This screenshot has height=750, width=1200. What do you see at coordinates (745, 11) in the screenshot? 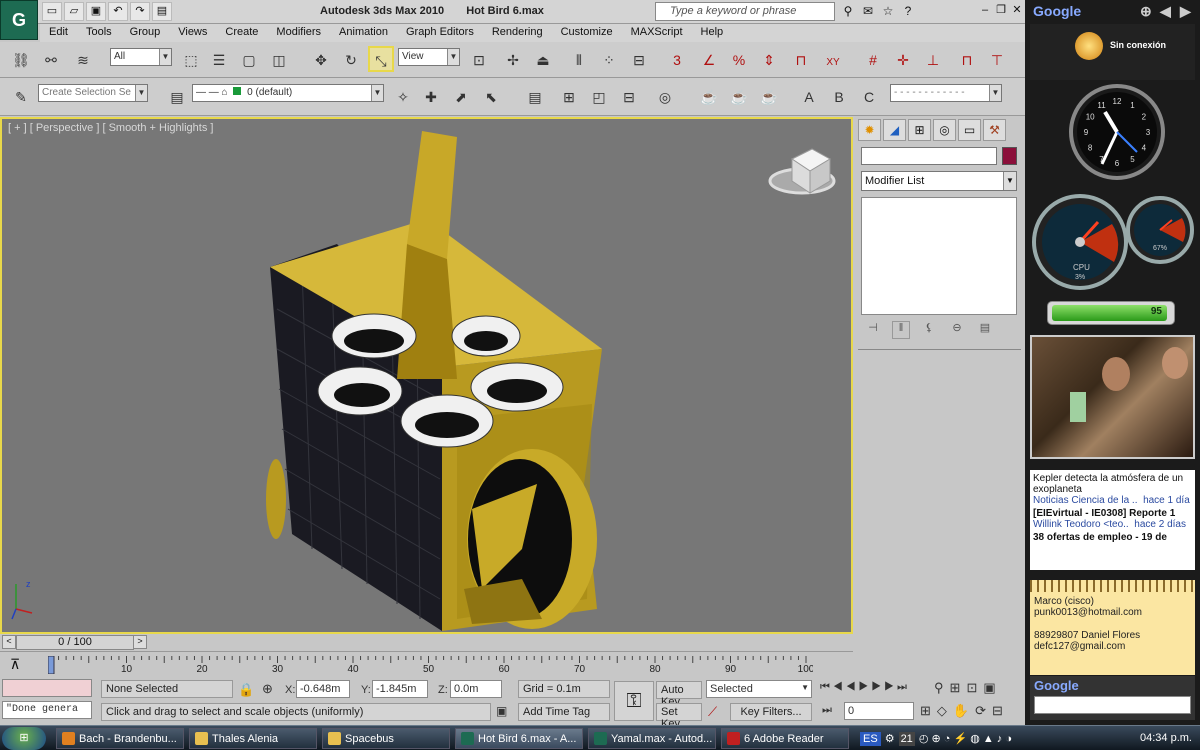
I see `infocenter-search-input: Type a keyword or phrase` at bounding box center [745, 11].